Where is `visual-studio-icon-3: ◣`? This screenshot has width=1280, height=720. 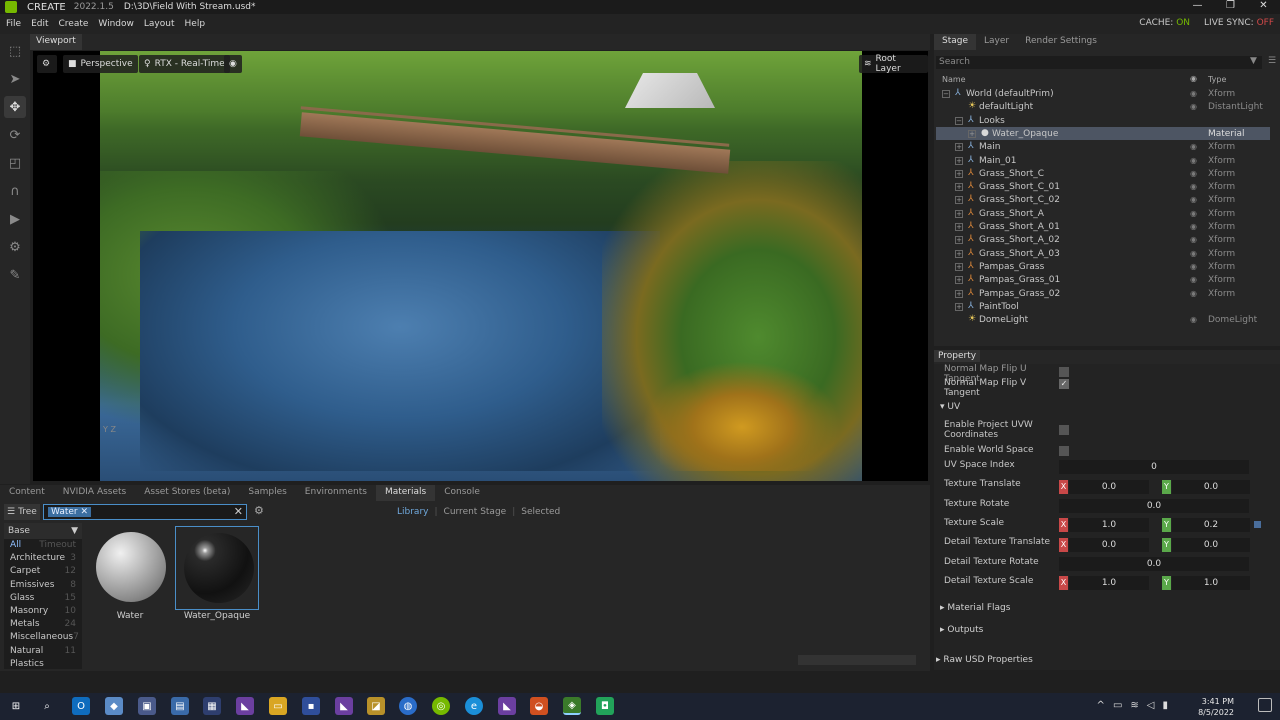
visual-studio-icon-3: ◣ is located at coordinates (507, 706).